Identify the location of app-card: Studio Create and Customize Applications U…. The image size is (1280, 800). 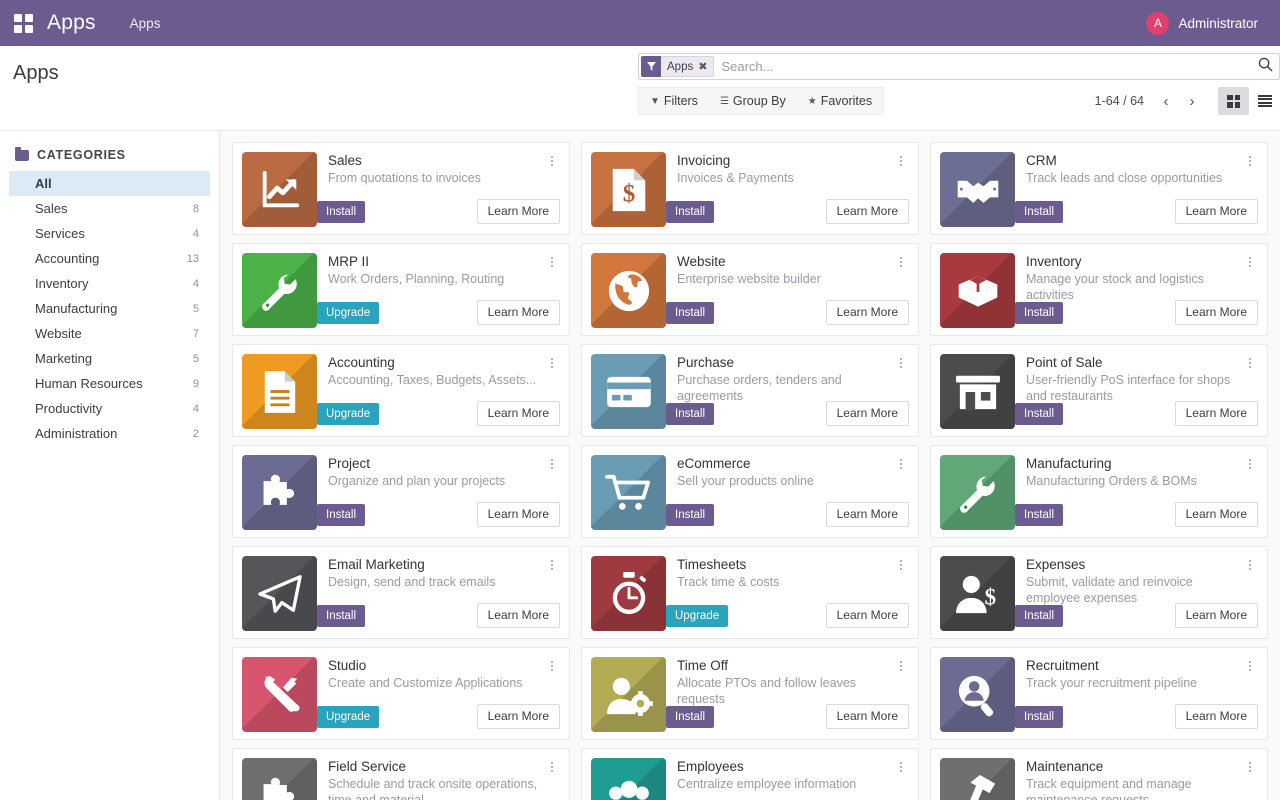
(401, 693).